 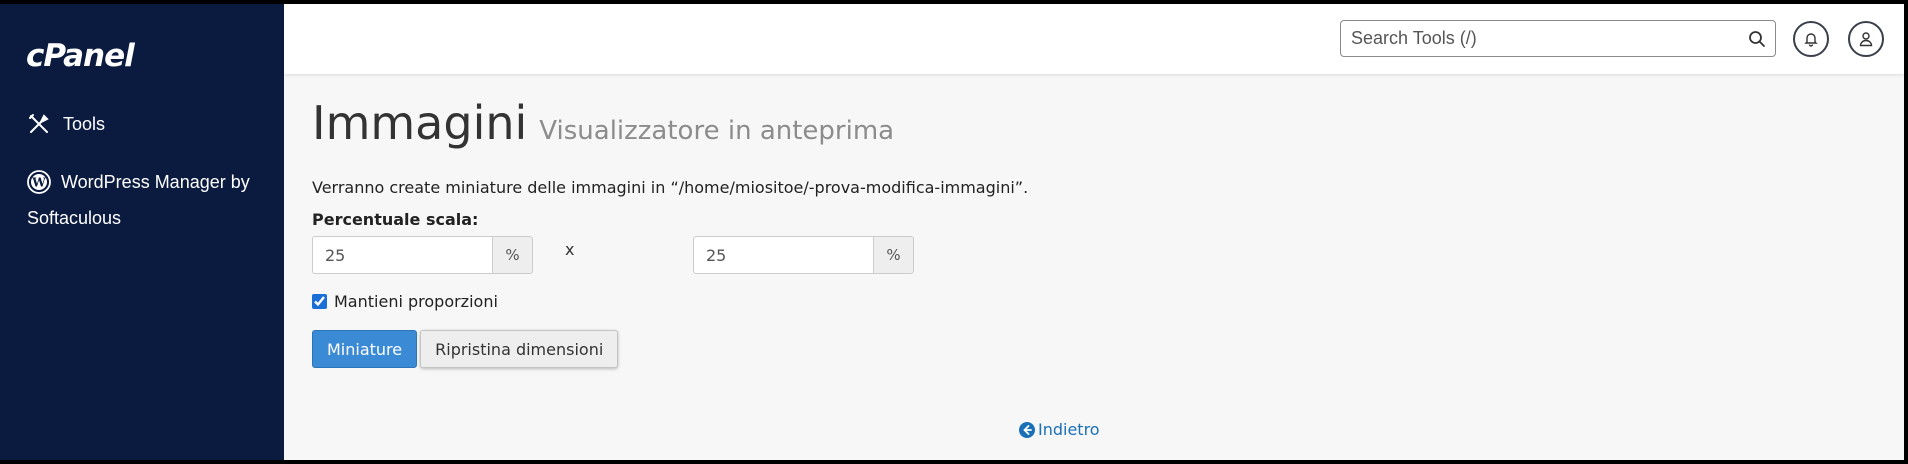 I want to click on width-percent-group: %, so click(x=422, y=255).